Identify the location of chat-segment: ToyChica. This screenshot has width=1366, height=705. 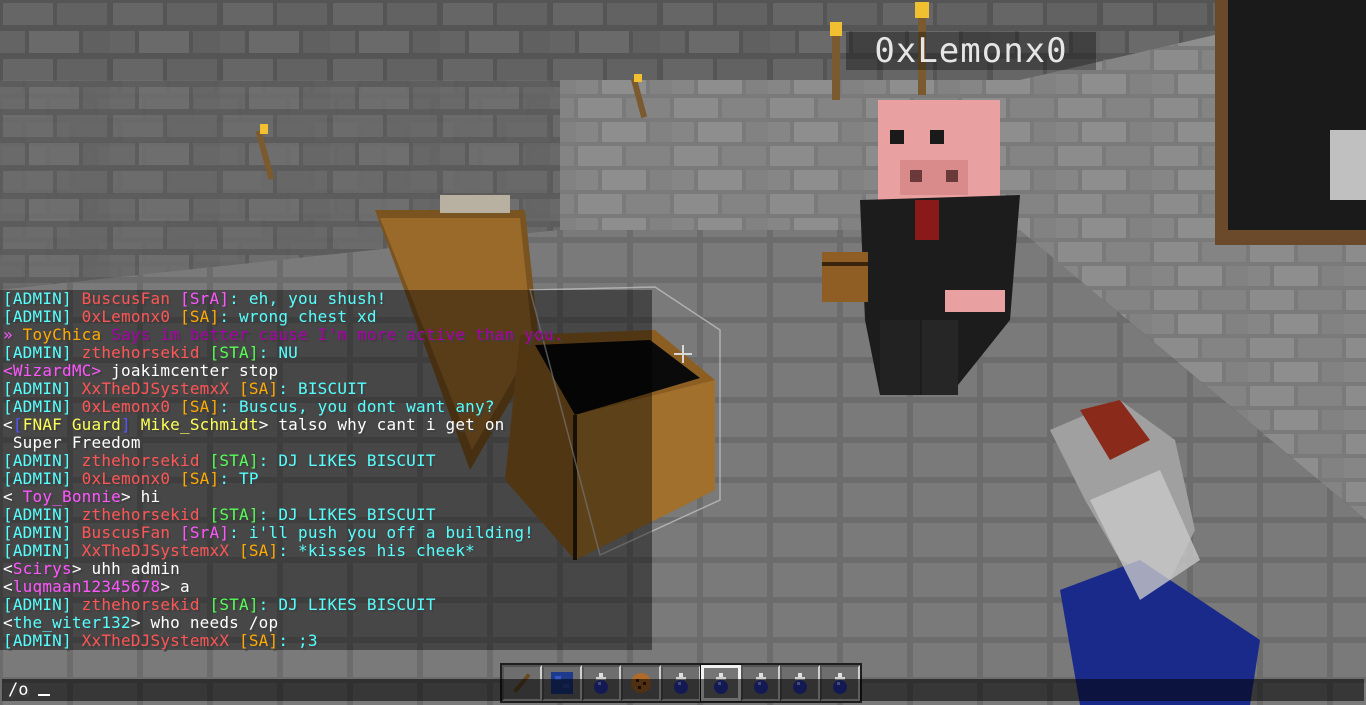
(67, 334).